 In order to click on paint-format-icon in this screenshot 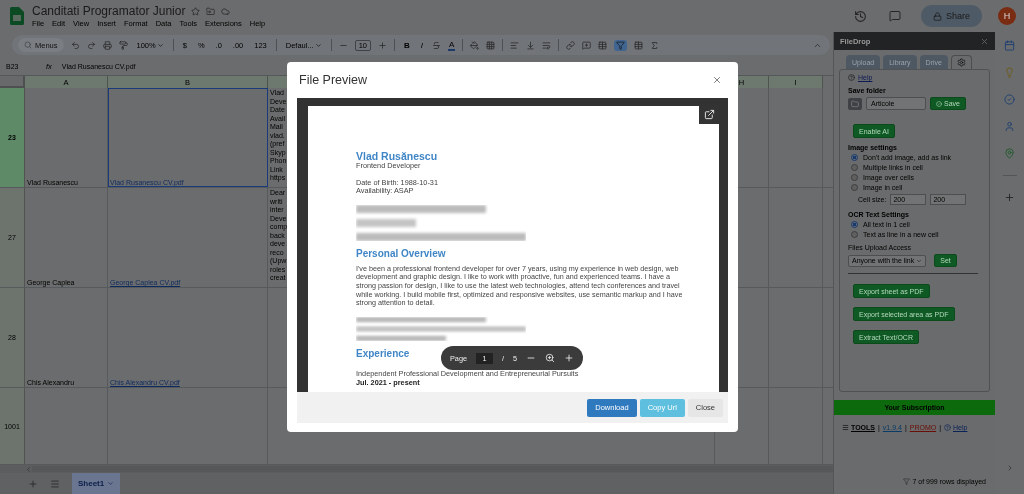, I will do `click(123, 45)`.